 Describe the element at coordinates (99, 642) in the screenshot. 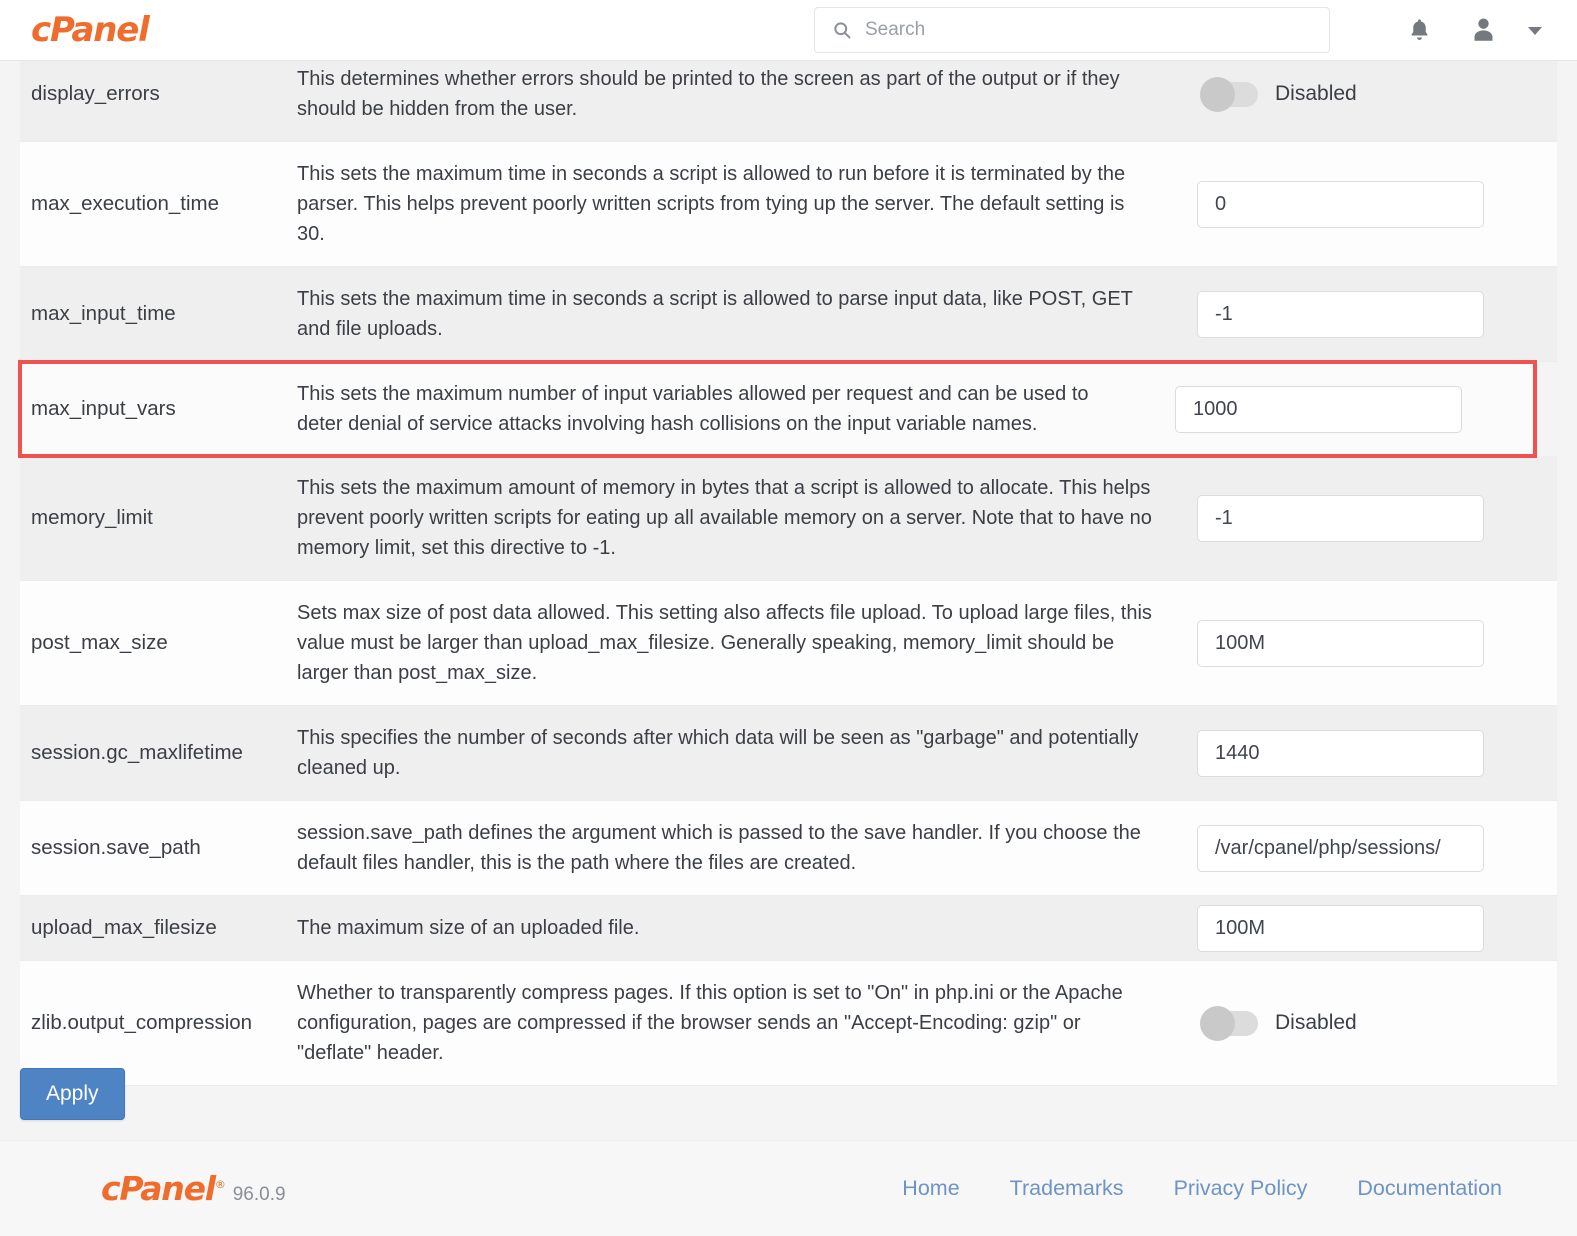

I see `directive-name: post_max_size` at that location.